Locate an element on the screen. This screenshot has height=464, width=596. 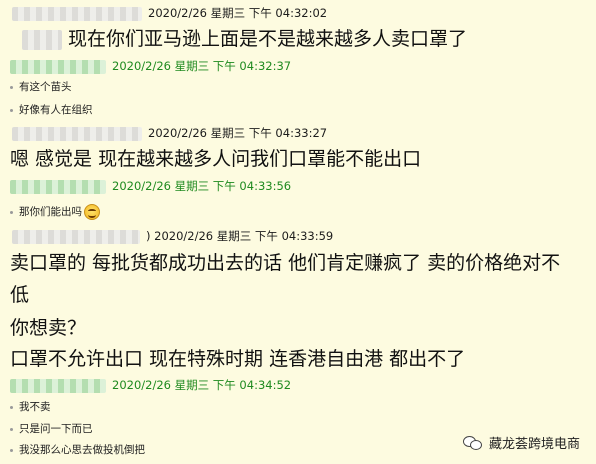
message-time: 2020/2/26 星期三 下午 04:32:02 is located at coordinates (238, 13).